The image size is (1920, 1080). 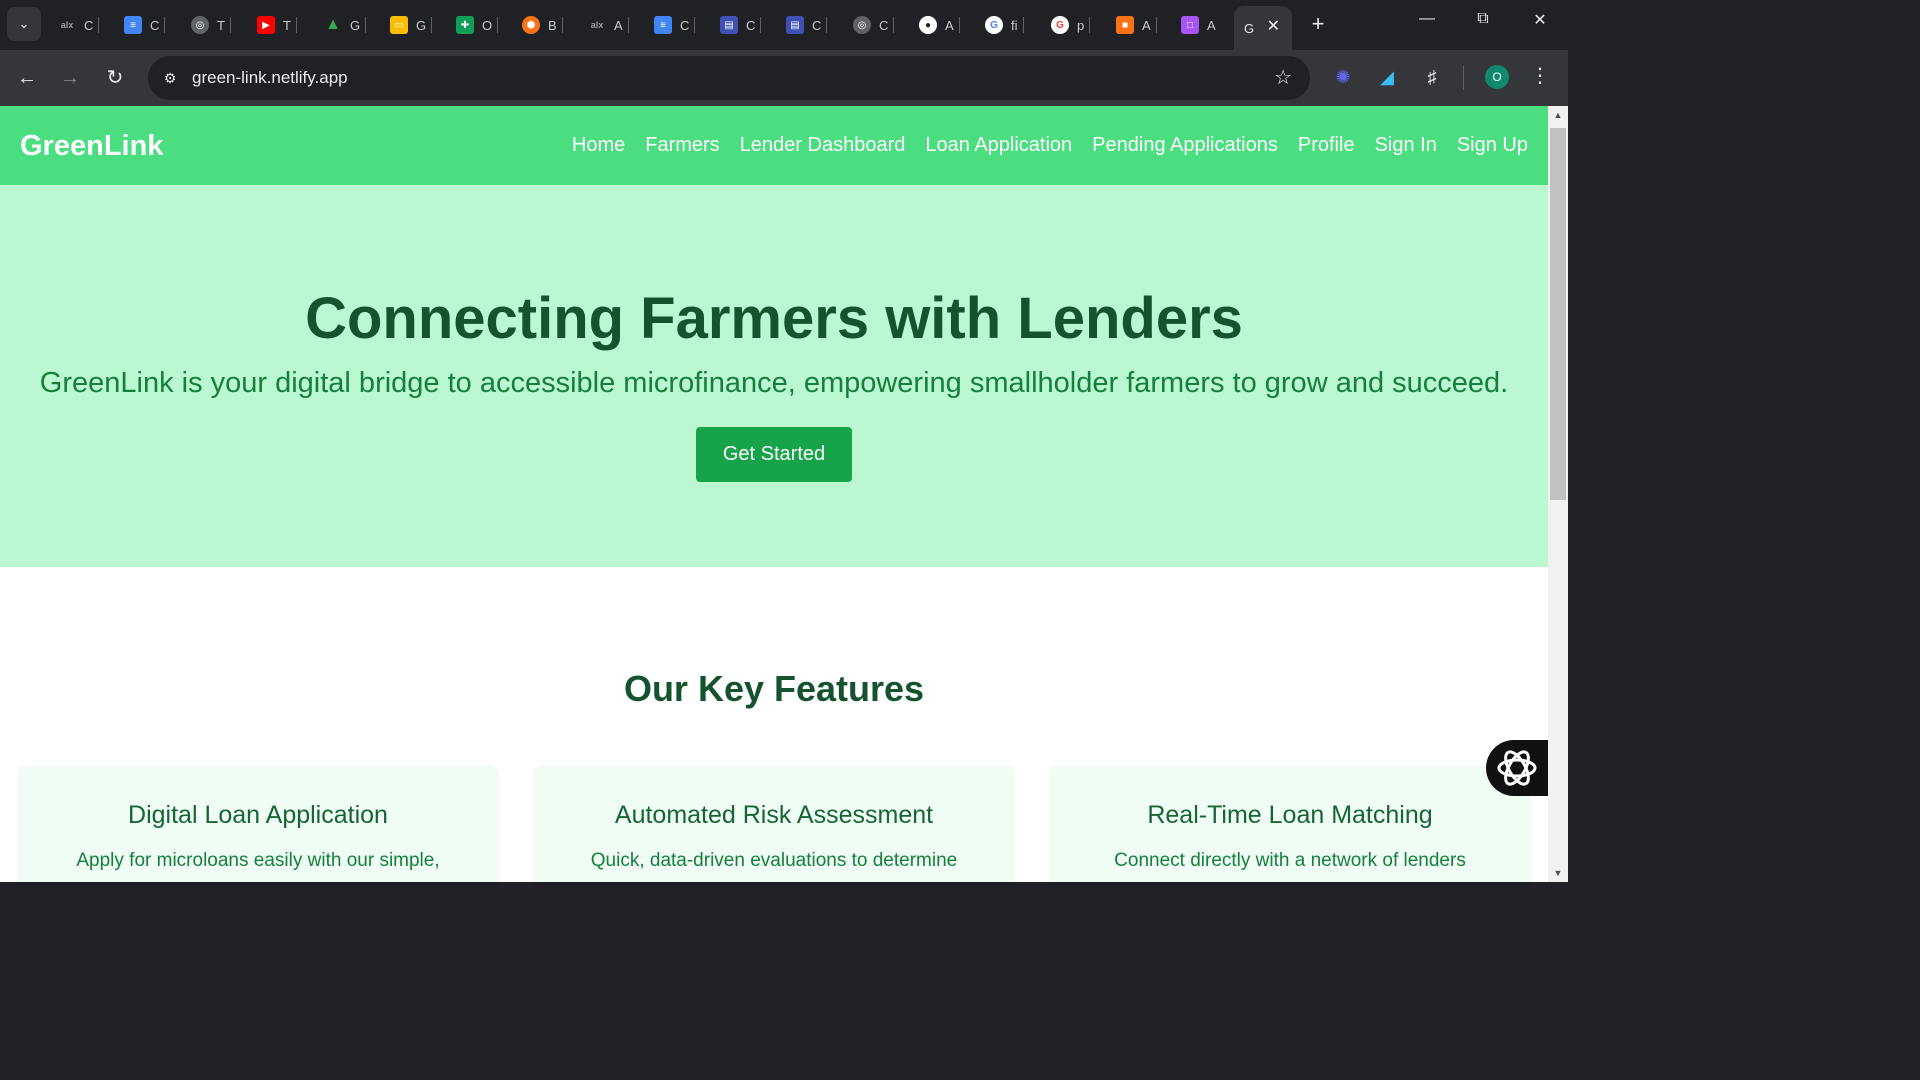 I want to click on bookmark-star-icon: ☆, so click(x=1283, y=77).